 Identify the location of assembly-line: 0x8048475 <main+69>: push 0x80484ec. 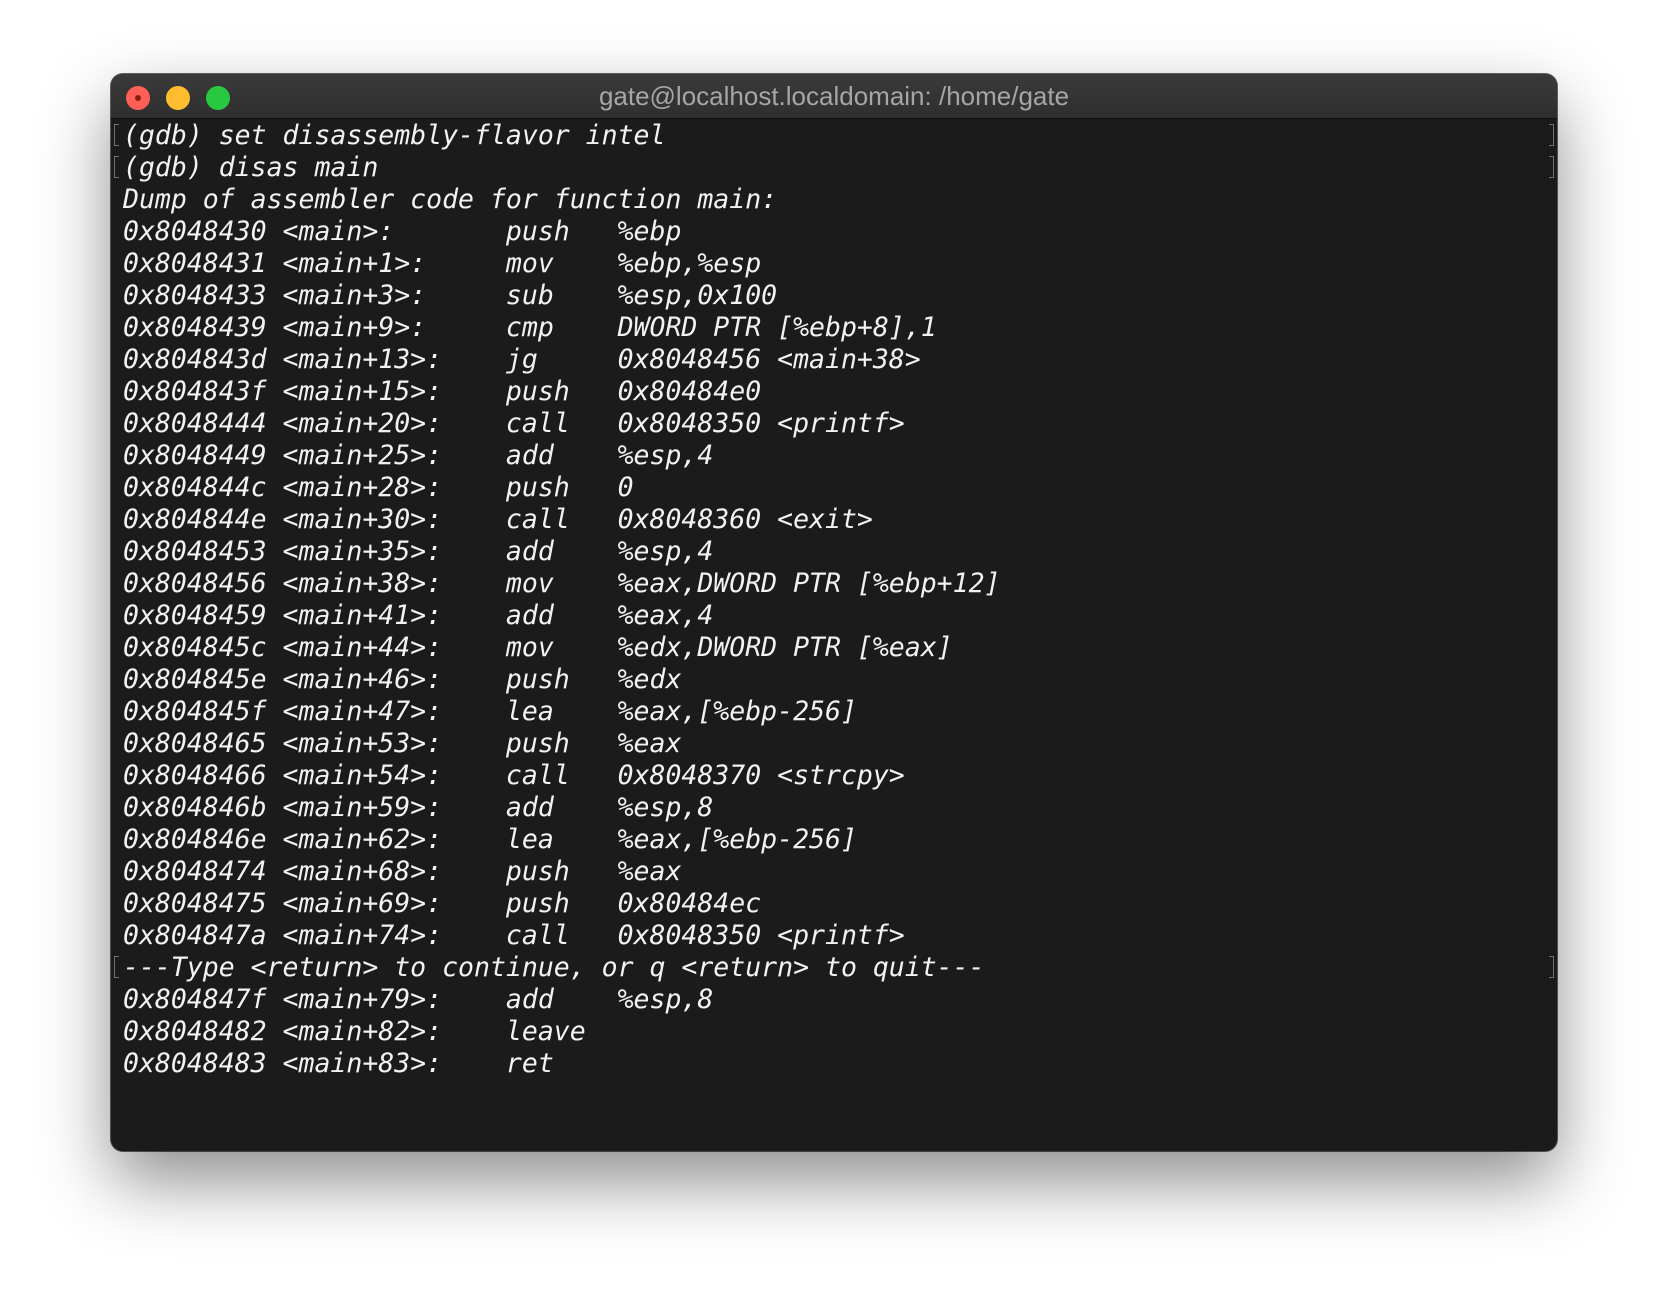
(442, 903).